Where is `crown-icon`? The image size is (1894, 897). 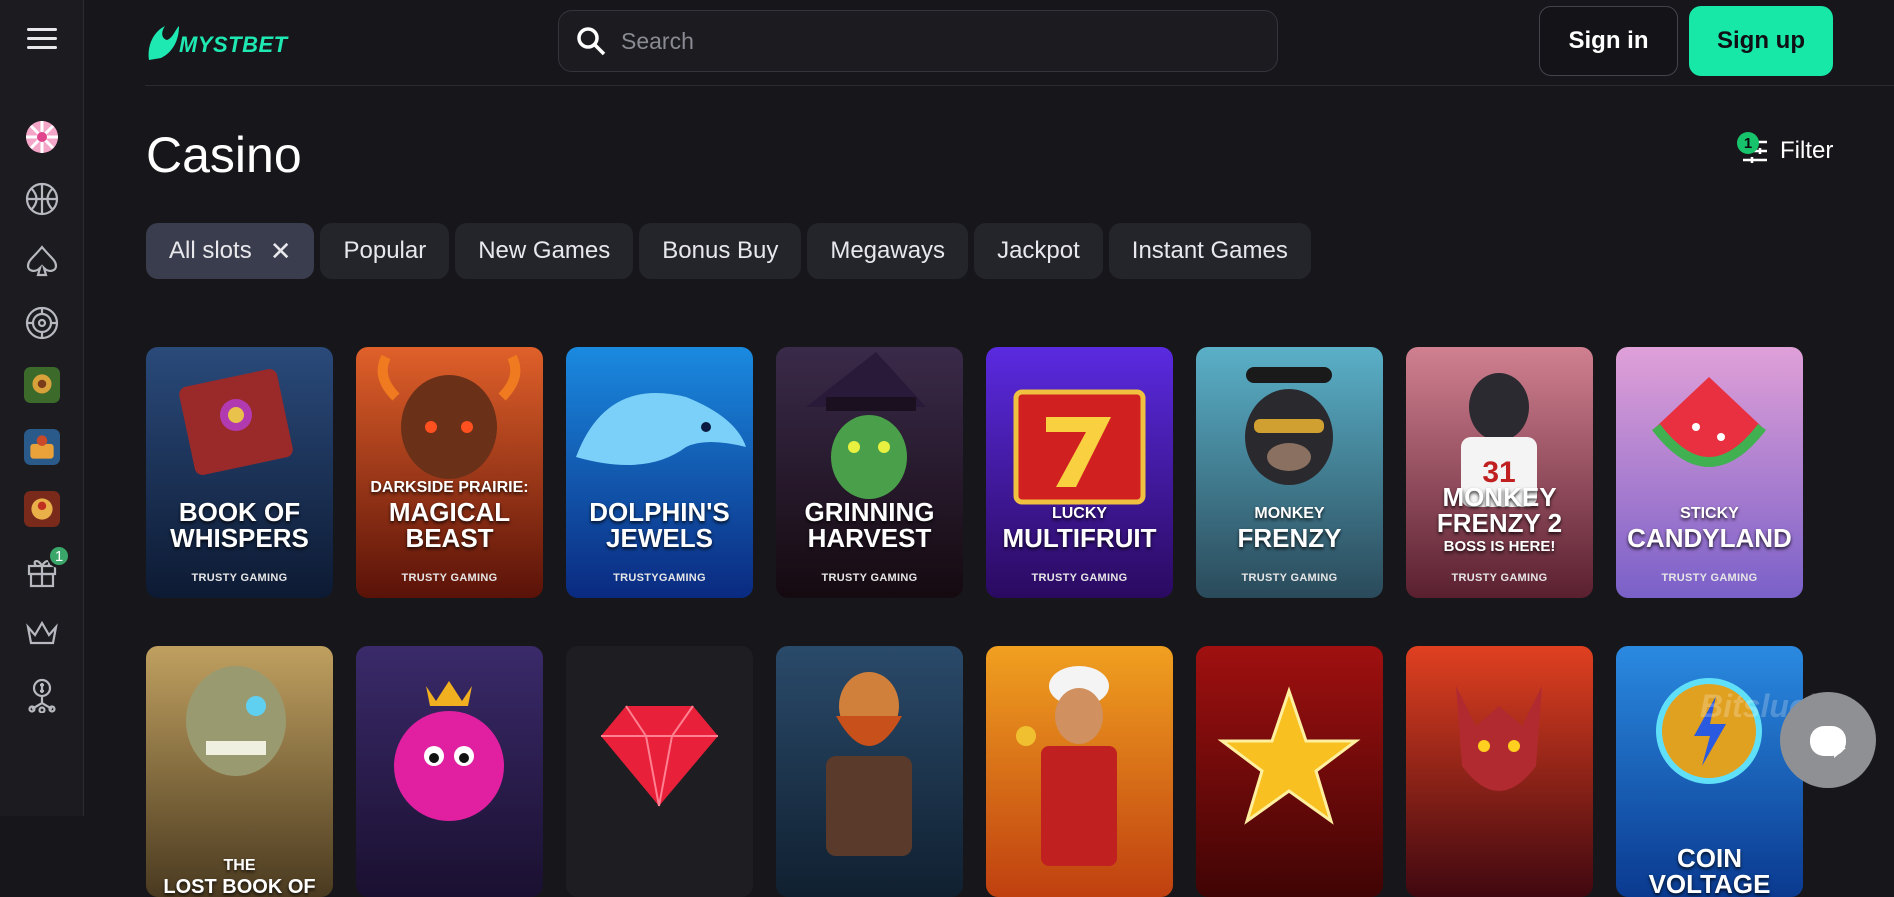
crown-icon is located at coordinates (42, 632).